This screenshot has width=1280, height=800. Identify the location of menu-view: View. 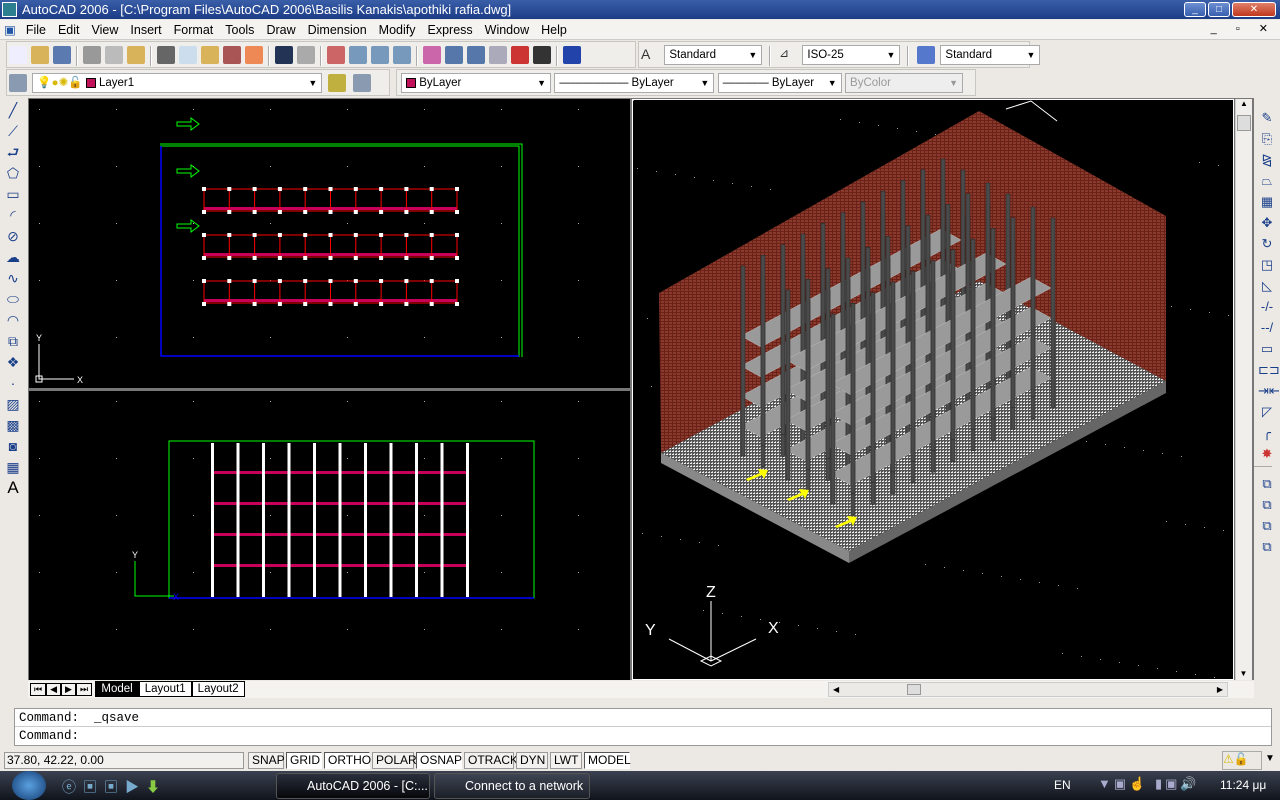
(105, 30).